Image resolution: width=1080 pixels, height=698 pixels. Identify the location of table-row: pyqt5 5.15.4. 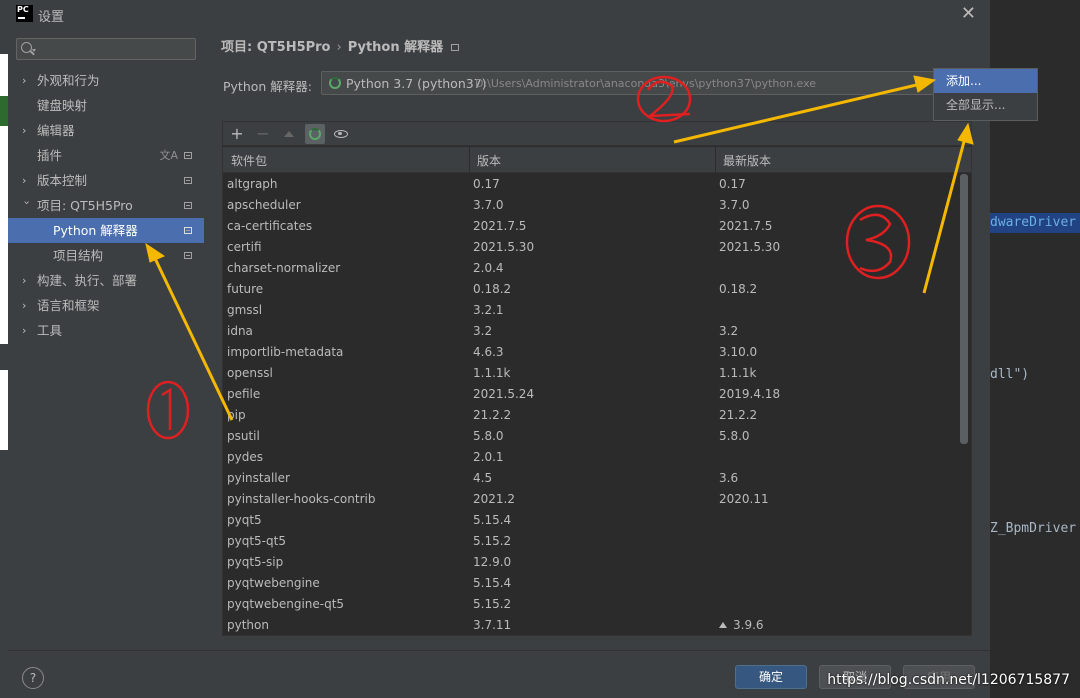
(591, 520).